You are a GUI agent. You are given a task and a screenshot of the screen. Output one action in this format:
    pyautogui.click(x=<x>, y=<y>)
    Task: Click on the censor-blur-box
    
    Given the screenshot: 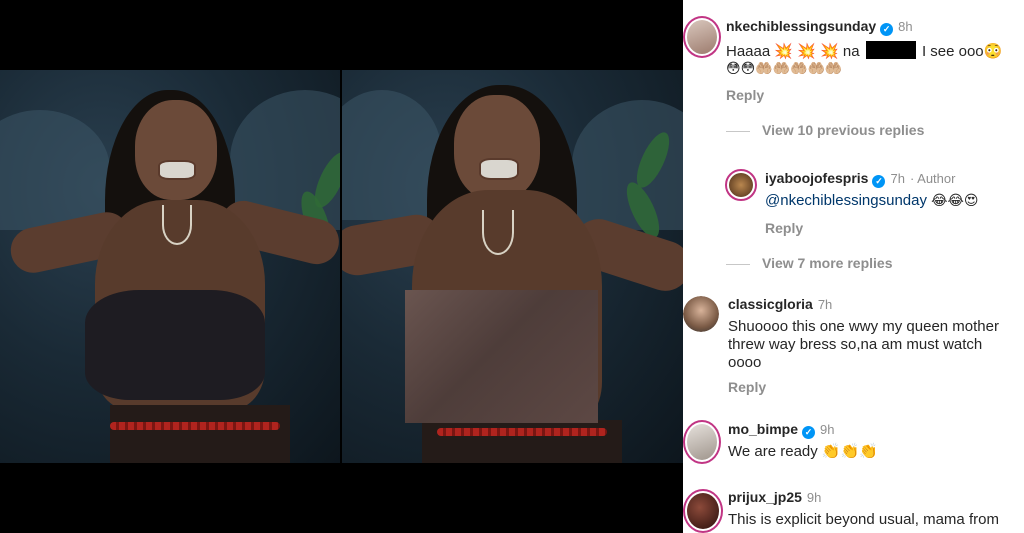 What is the action you would take?
    pyautogui.click(x=501, y=356)
    